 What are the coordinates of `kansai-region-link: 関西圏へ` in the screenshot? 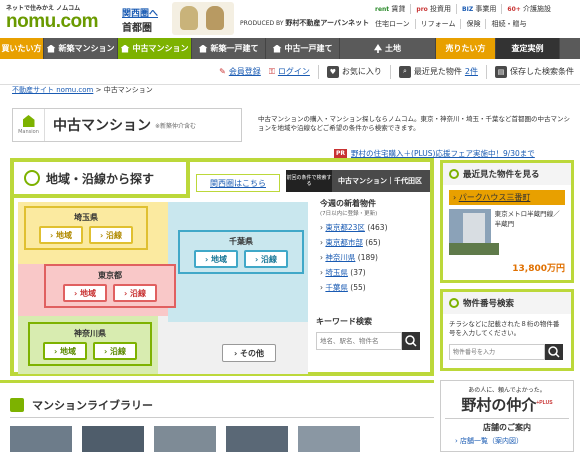 It's located at (142, 12).